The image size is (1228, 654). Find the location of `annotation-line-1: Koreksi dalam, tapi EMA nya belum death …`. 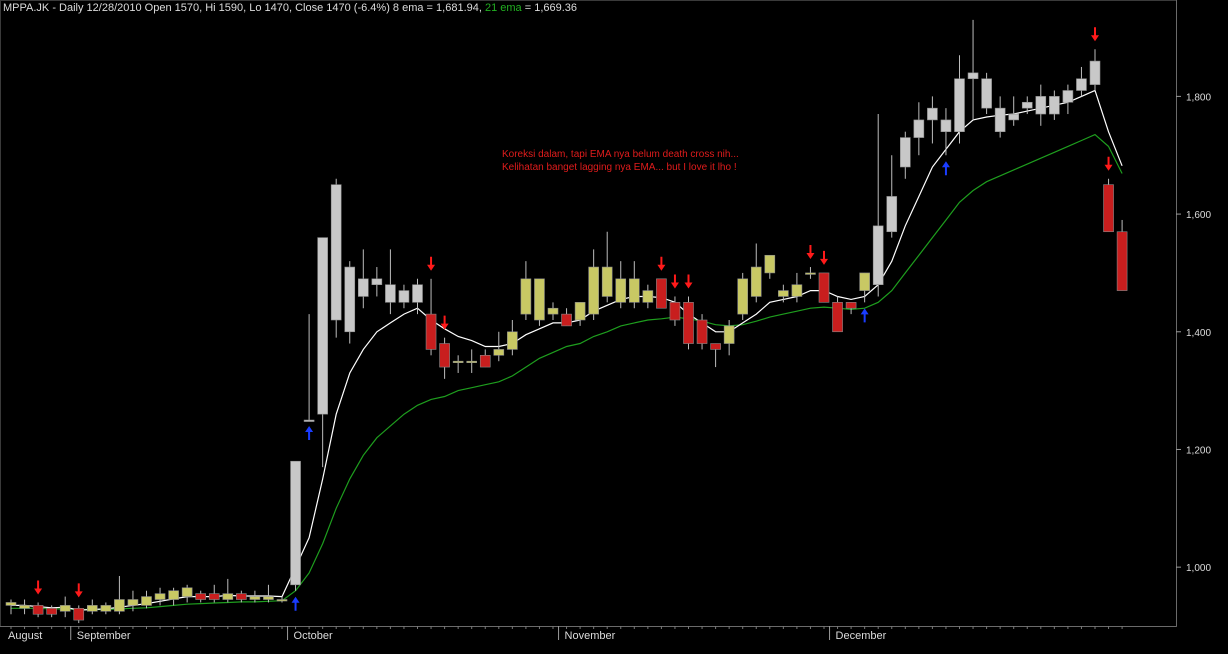

annotation-line-1: Koreksi dalam, tapi EMA nya belum death … is located at coordinates (620, 154).